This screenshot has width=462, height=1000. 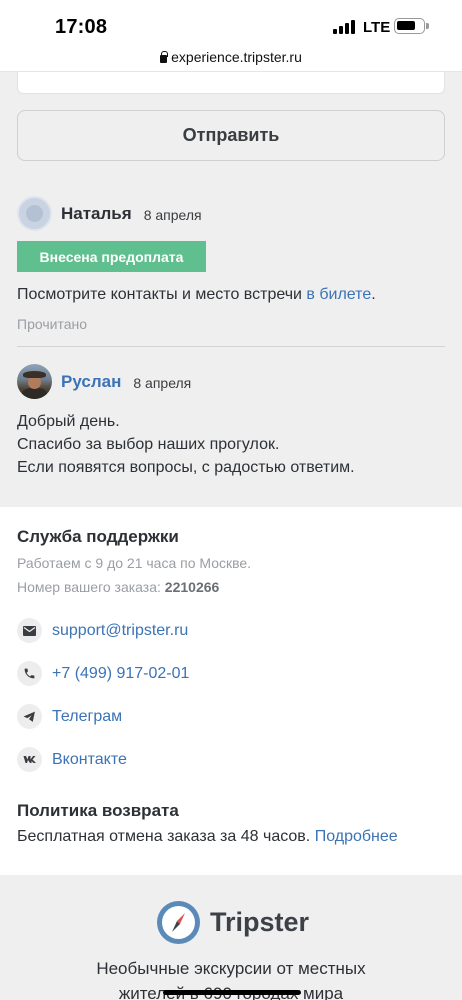 I want to click on contact-email: support@tripster.ru, so click(x=102, y=630).